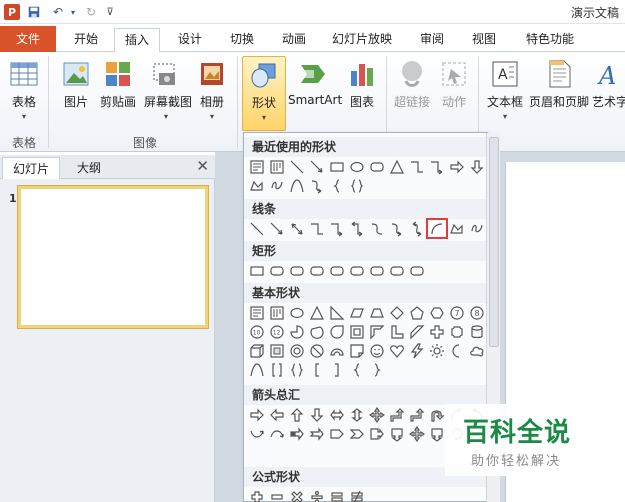 Image resolution: width=625 pixels, height=502 pixels. What do you see at coordinates (89, 168) in the screenshot?
I see `tab-outline: 大纲` at bounding box center [89, 168].